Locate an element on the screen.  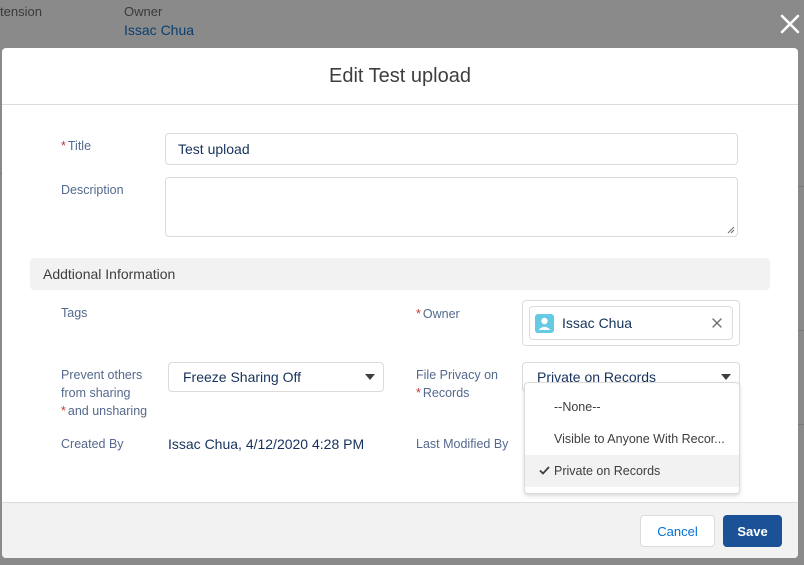
modal-footer: Cancel Save is located at coordinates (400, 530).